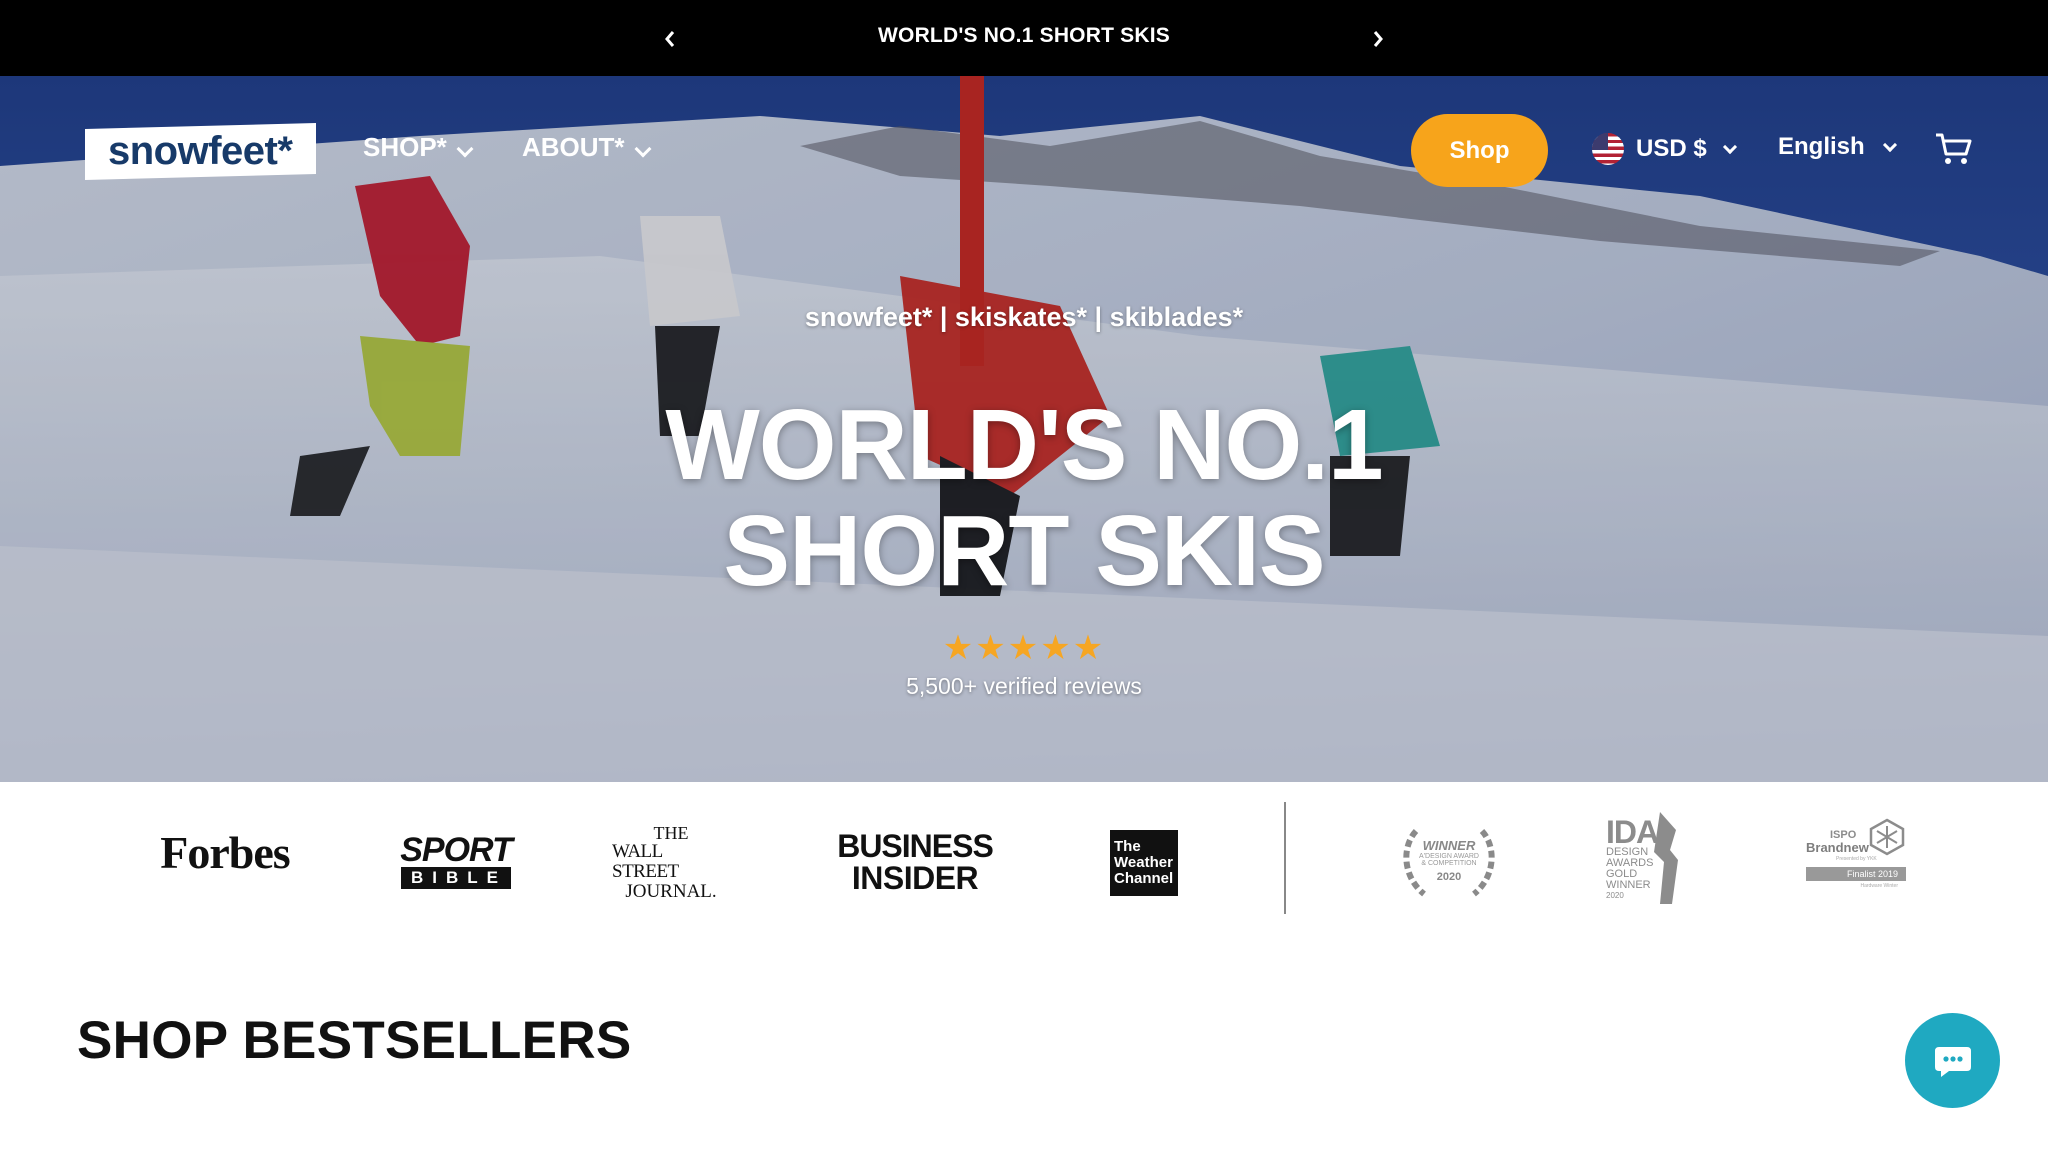 The width and height of the screenshot is (2048, 1152). Describe the element at coordinates (1654, 858) in the screenshot. I see `ida-award-badge: IDA DESIGN AWARDS GOLD WINNER 2020` at that location.